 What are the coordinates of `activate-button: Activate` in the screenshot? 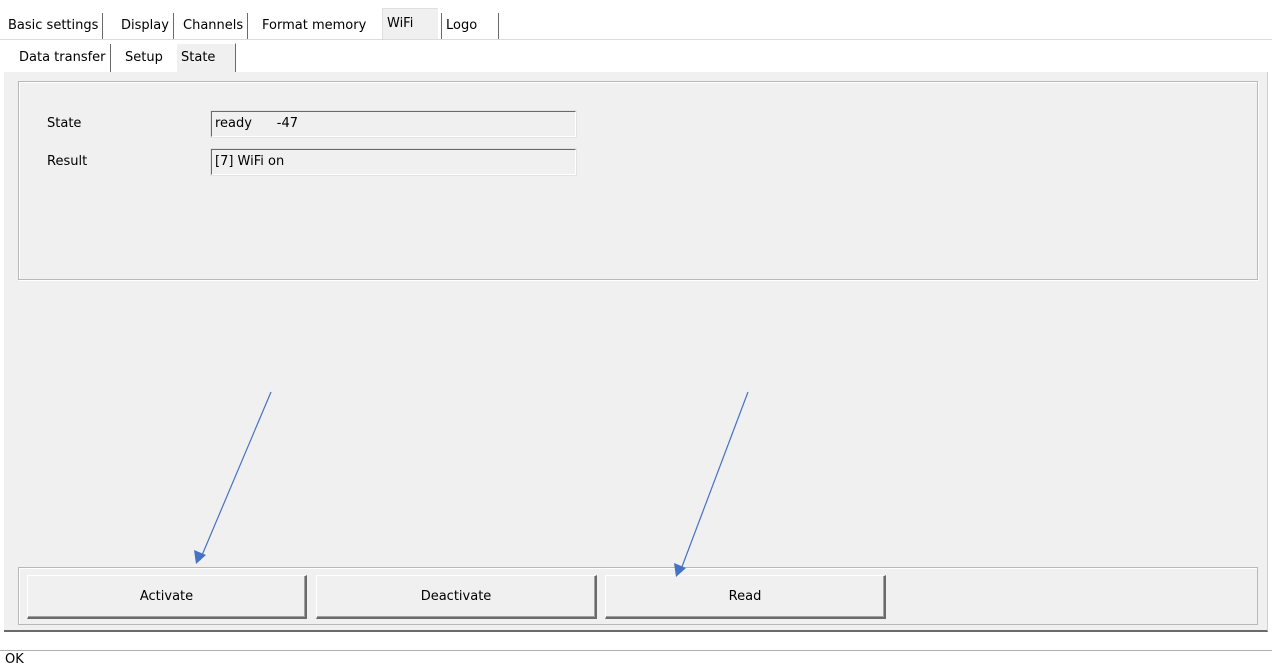 It's located at (167, 597).